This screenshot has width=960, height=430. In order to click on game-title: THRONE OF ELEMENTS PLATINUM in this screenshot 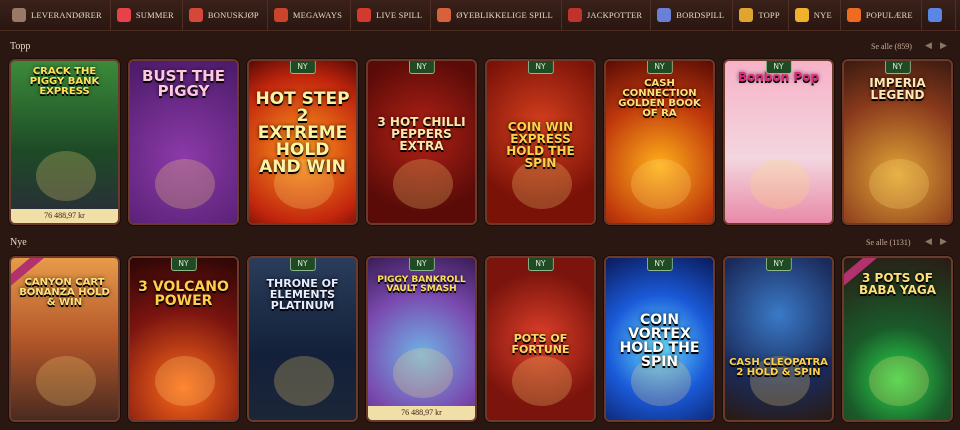, I will do `click(302, 294)`.